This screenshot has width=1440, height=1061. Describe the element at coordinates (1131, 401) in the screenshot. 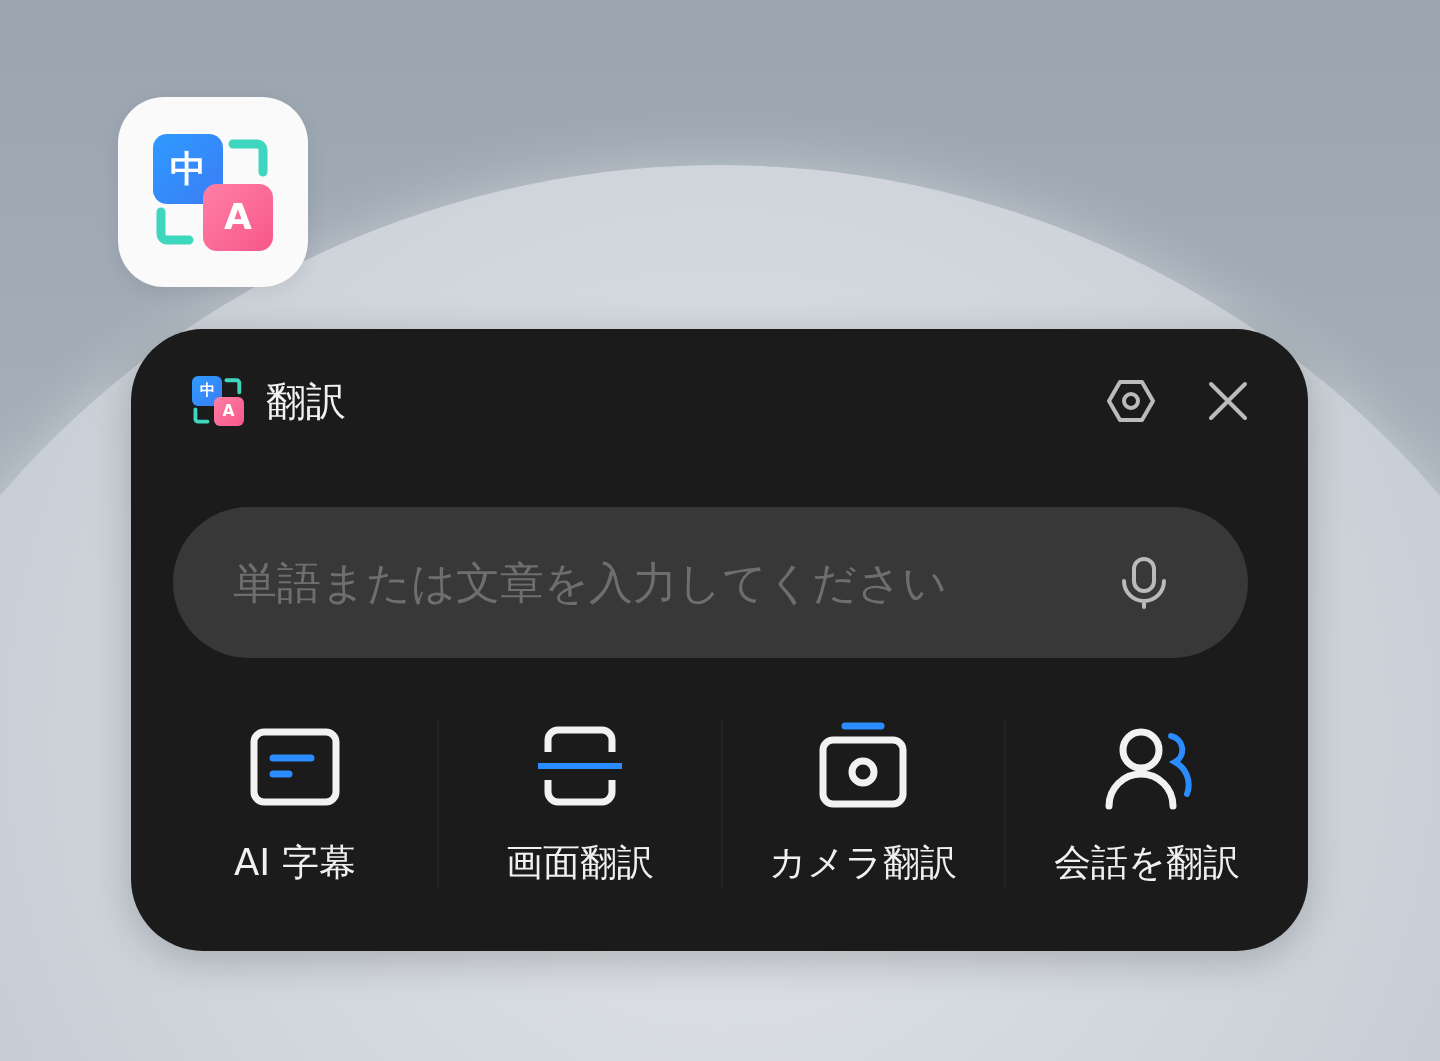

I see `settings-button` at that location.